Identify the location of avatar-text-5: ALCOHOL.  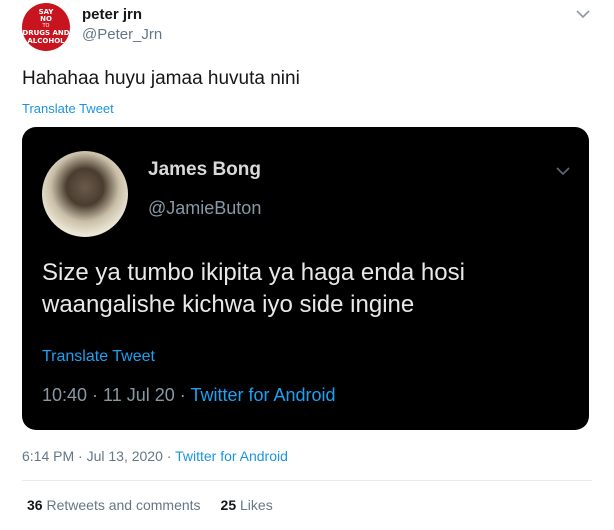
(46, 41).